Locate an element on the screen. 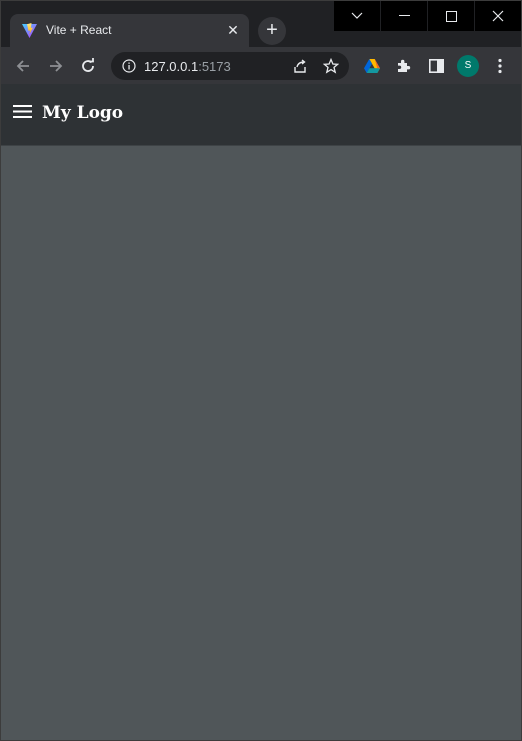  google-drive-icon is located at coordinates (372, 66).